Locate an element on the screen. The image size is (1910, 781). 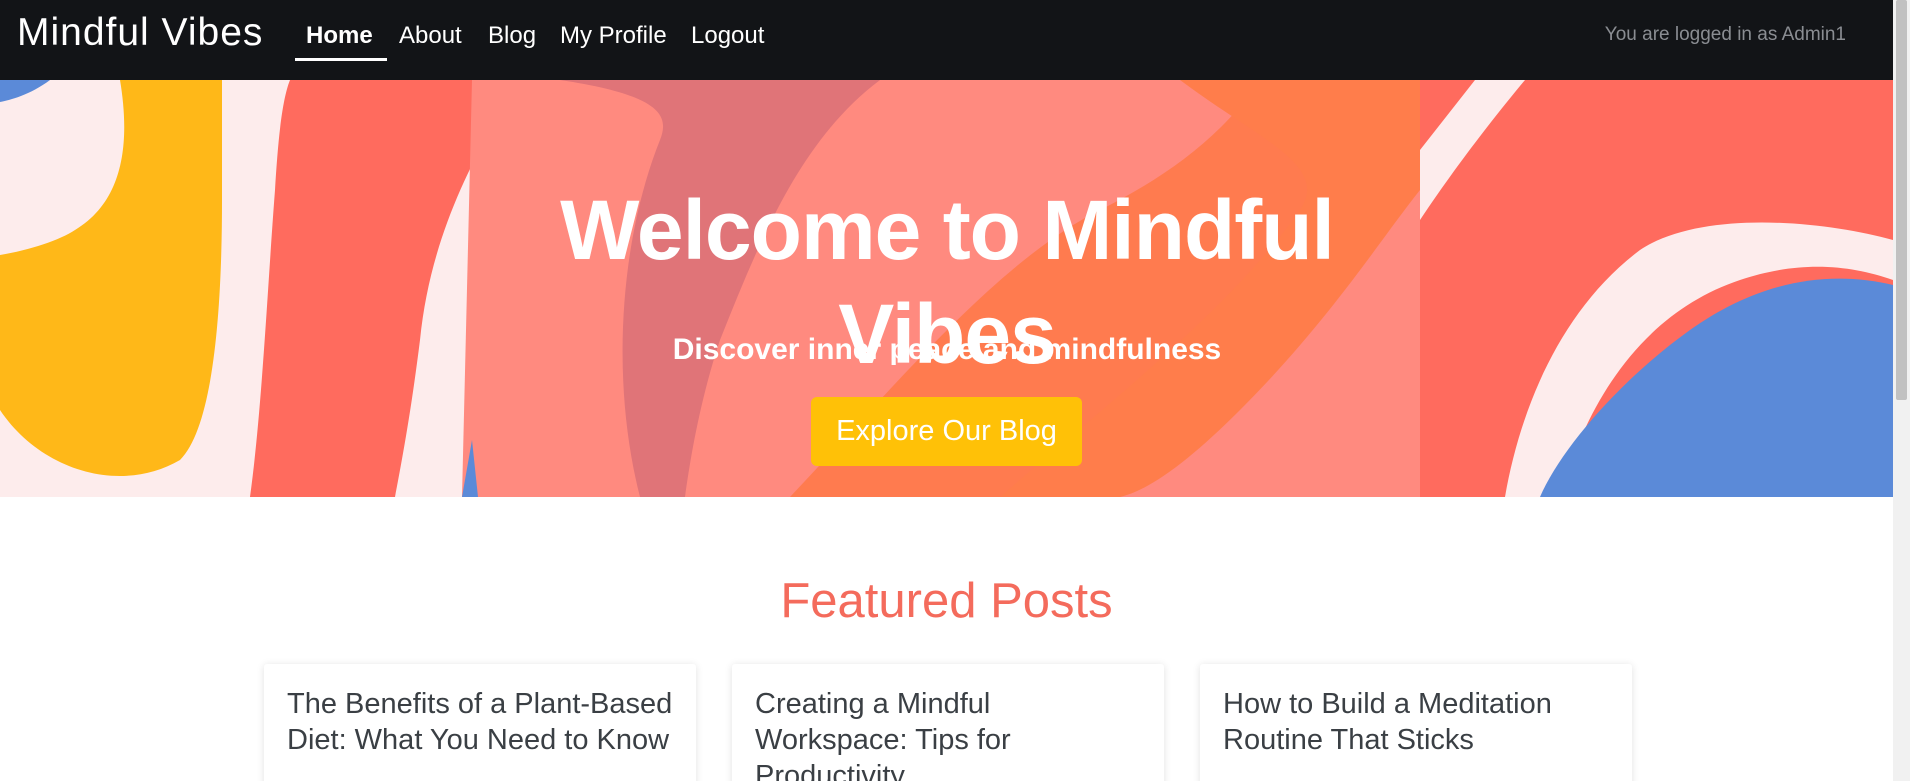
scrollbar-thumb is located at coordinates (1901, 200).